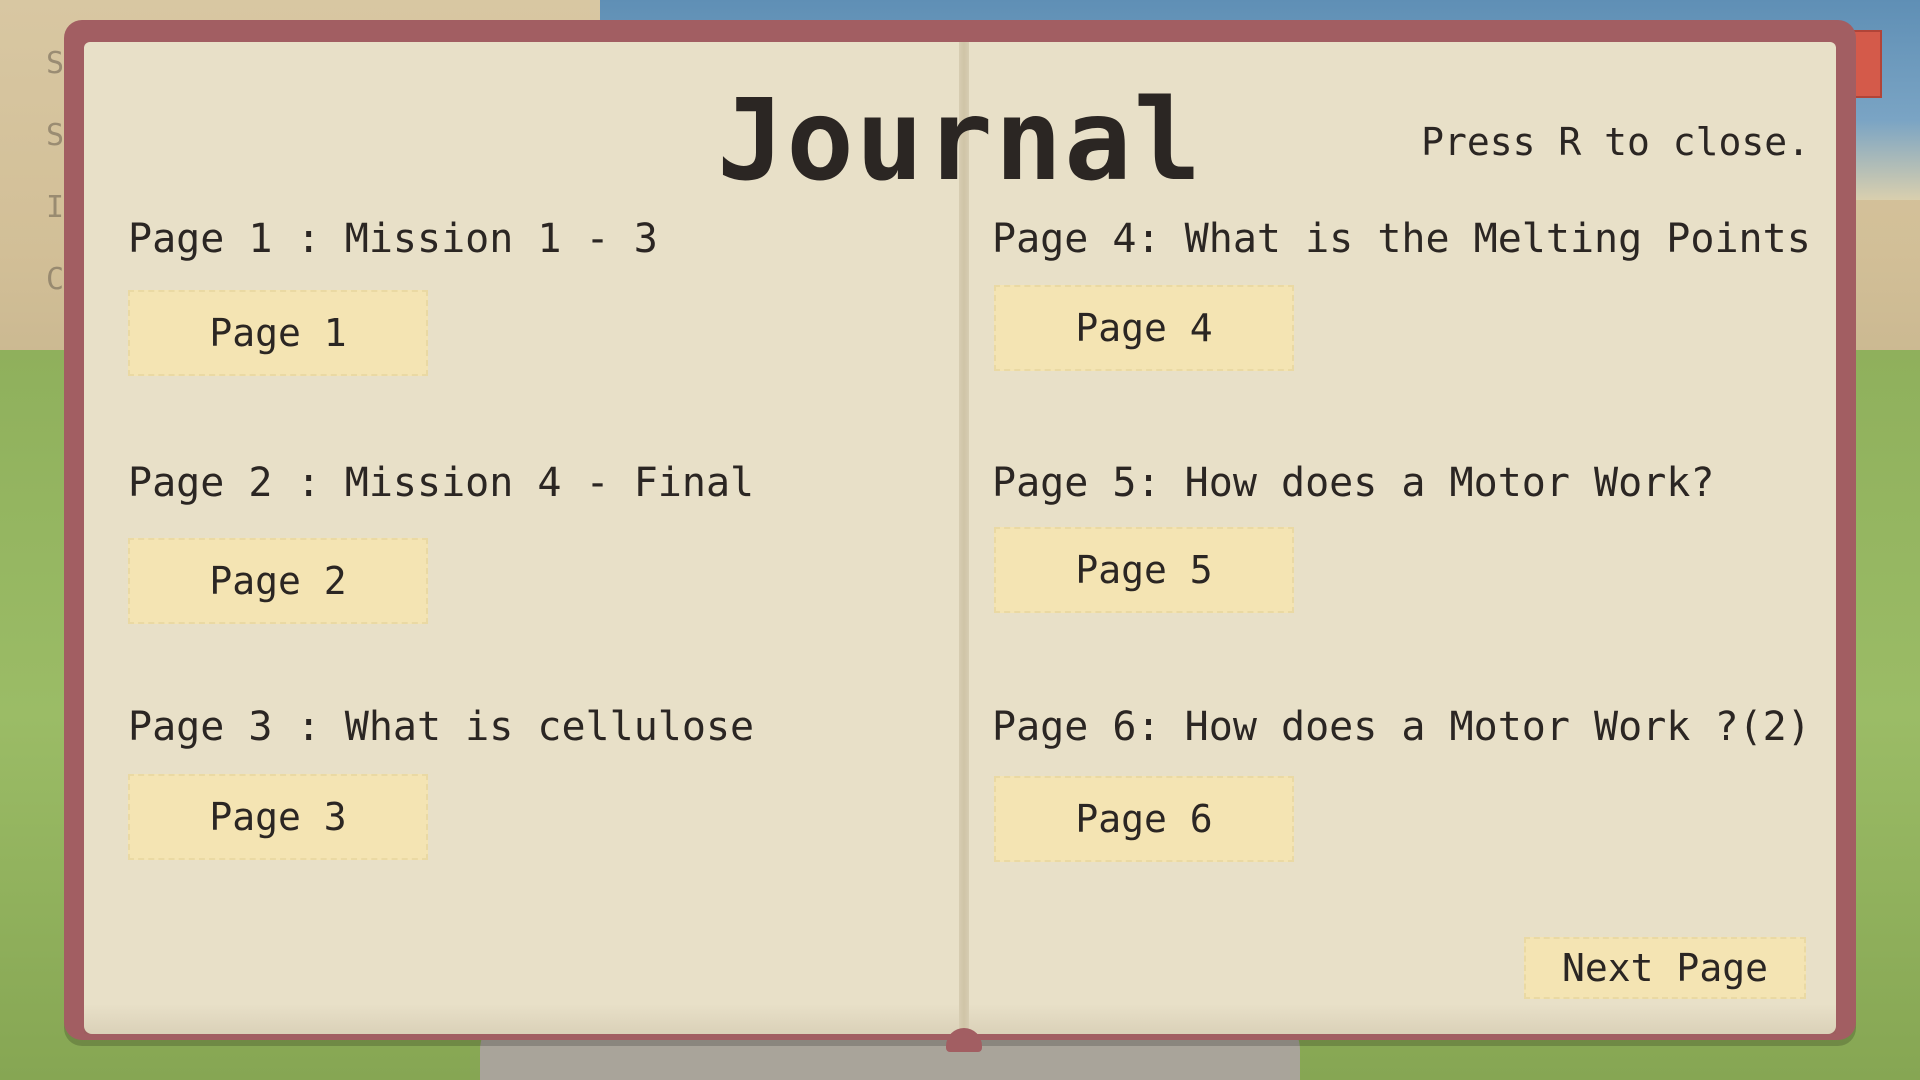 The height and width of the screenshot is (1080, 1920). What do you see at coordinates (55, 279) in the screenshot?
I see `background-side-label: C` at bounding box center [55, 279].